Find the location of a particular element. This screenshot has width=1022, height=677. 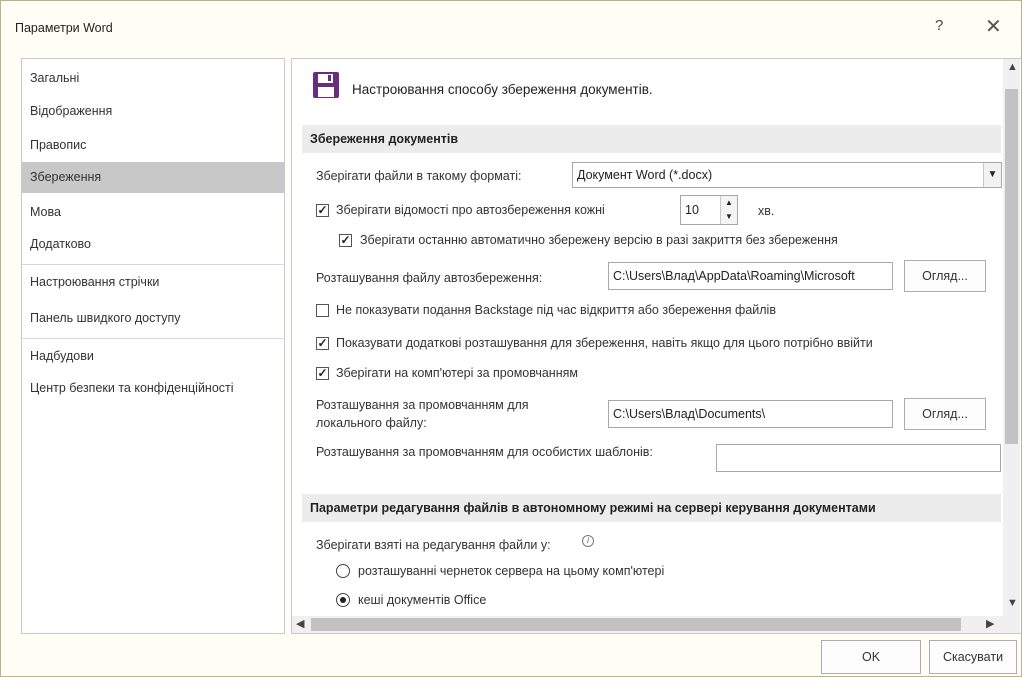

sidebar-item-customize-ribbon: Настроювання стрічки is located at coordinates (153, 282).